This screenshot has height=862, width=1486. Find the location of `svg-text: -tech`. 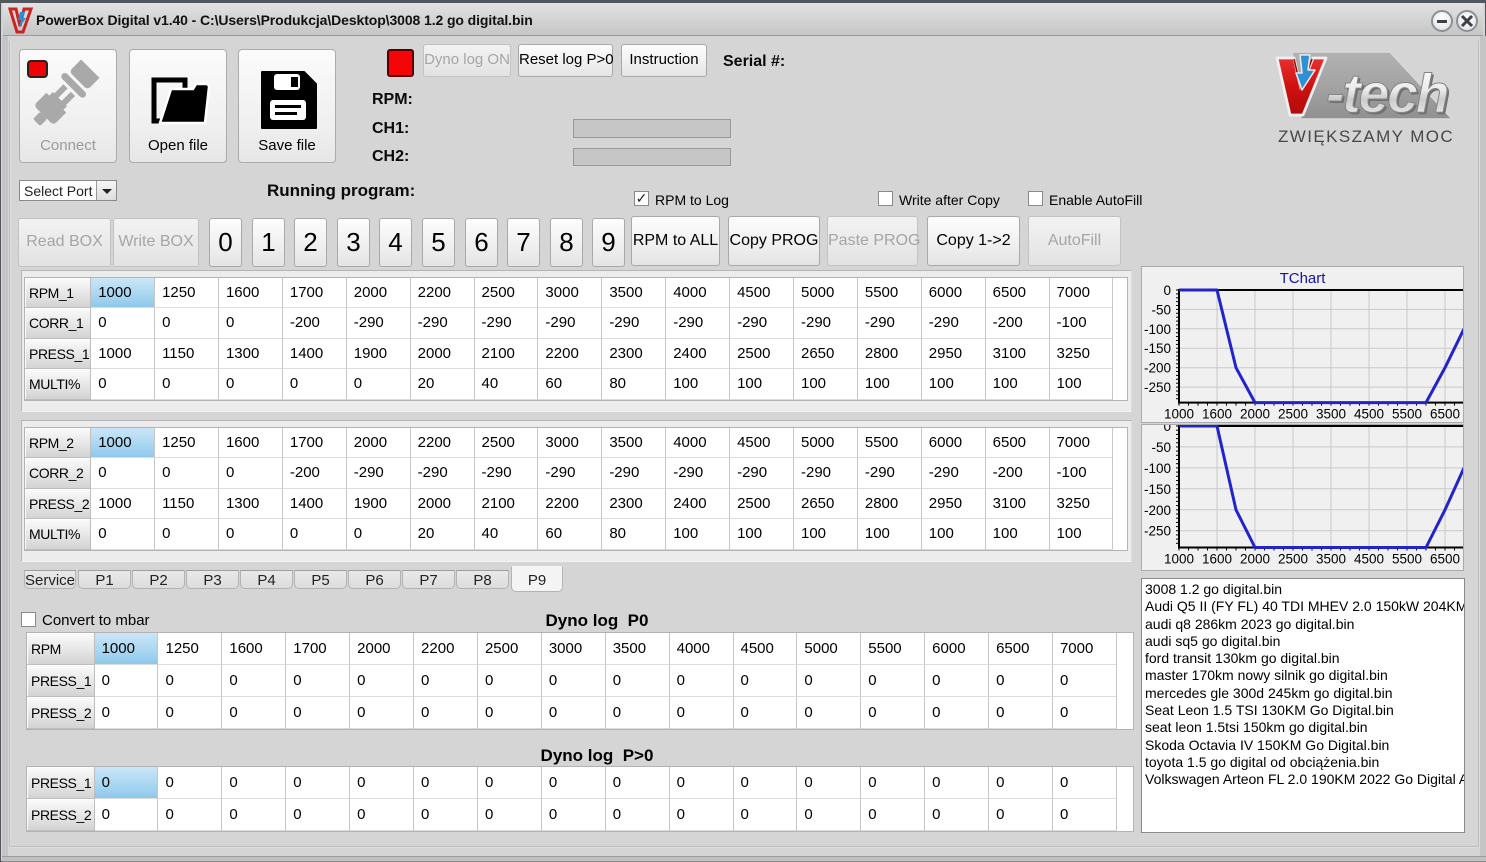

svg-text: -tech is located at coordinates (1387, 93).